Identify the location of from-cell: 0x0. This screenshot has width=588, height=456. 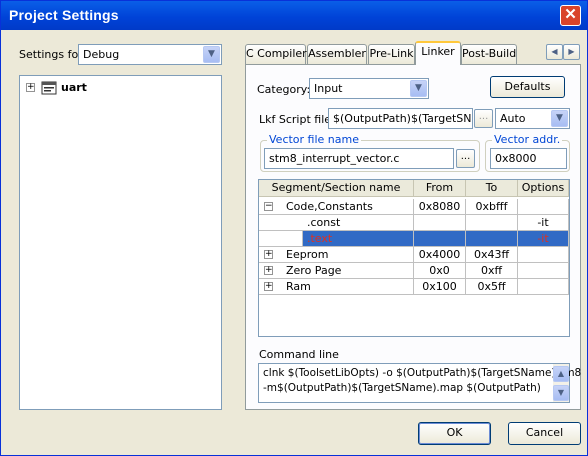
(440, 271).